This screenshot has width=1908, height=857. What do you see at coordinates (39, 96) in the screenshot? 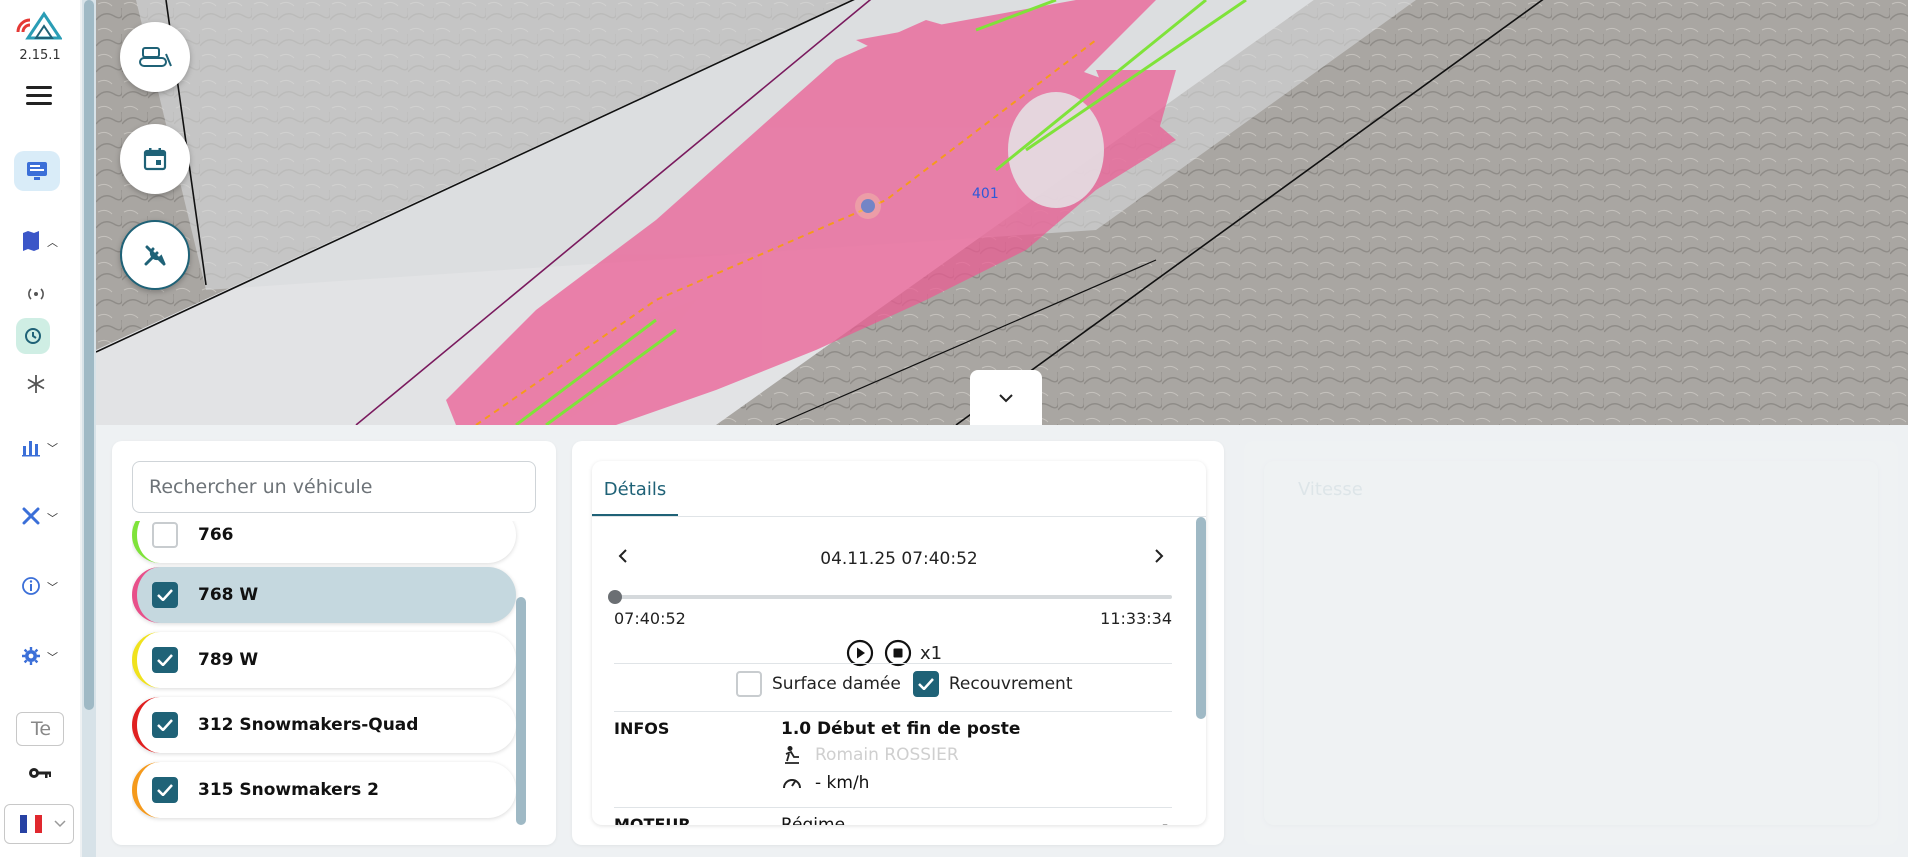
I see `menu-button` at bounding box center [39, 96].